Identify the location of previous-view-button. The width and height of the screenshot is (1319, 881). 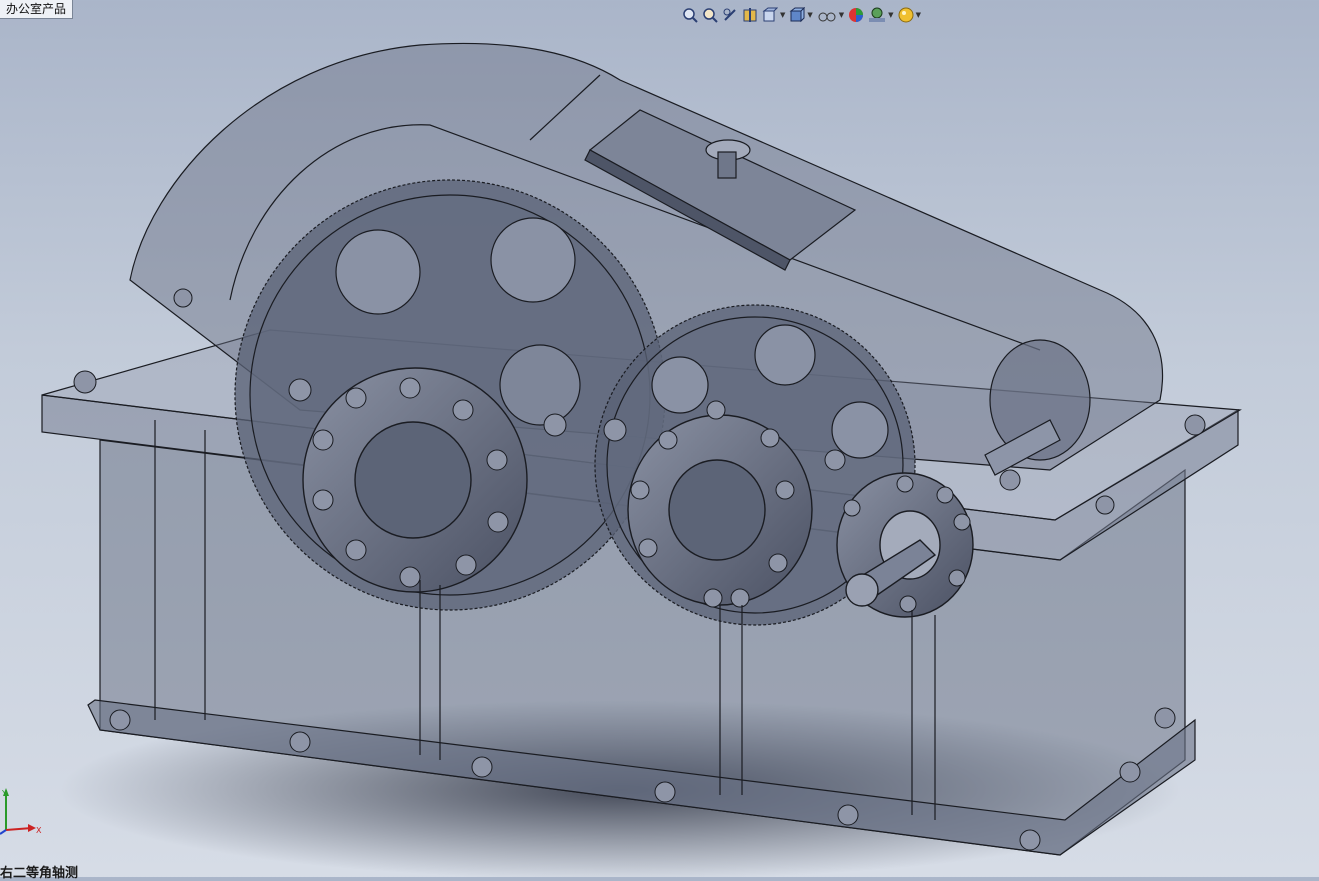
(730, 15).